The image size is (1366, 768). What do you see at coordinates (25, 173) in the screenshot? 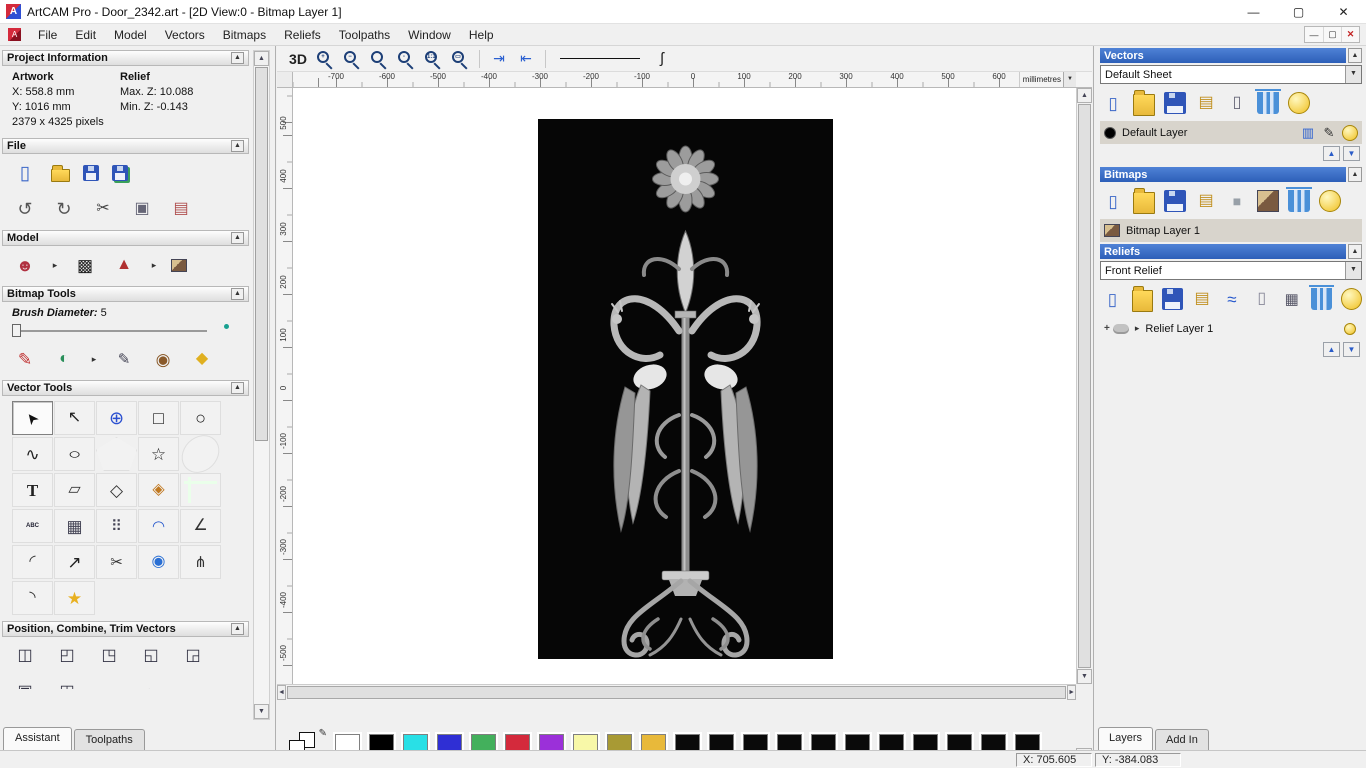
I see `new-model-icon: ▯` at bounding box center [25, 173].